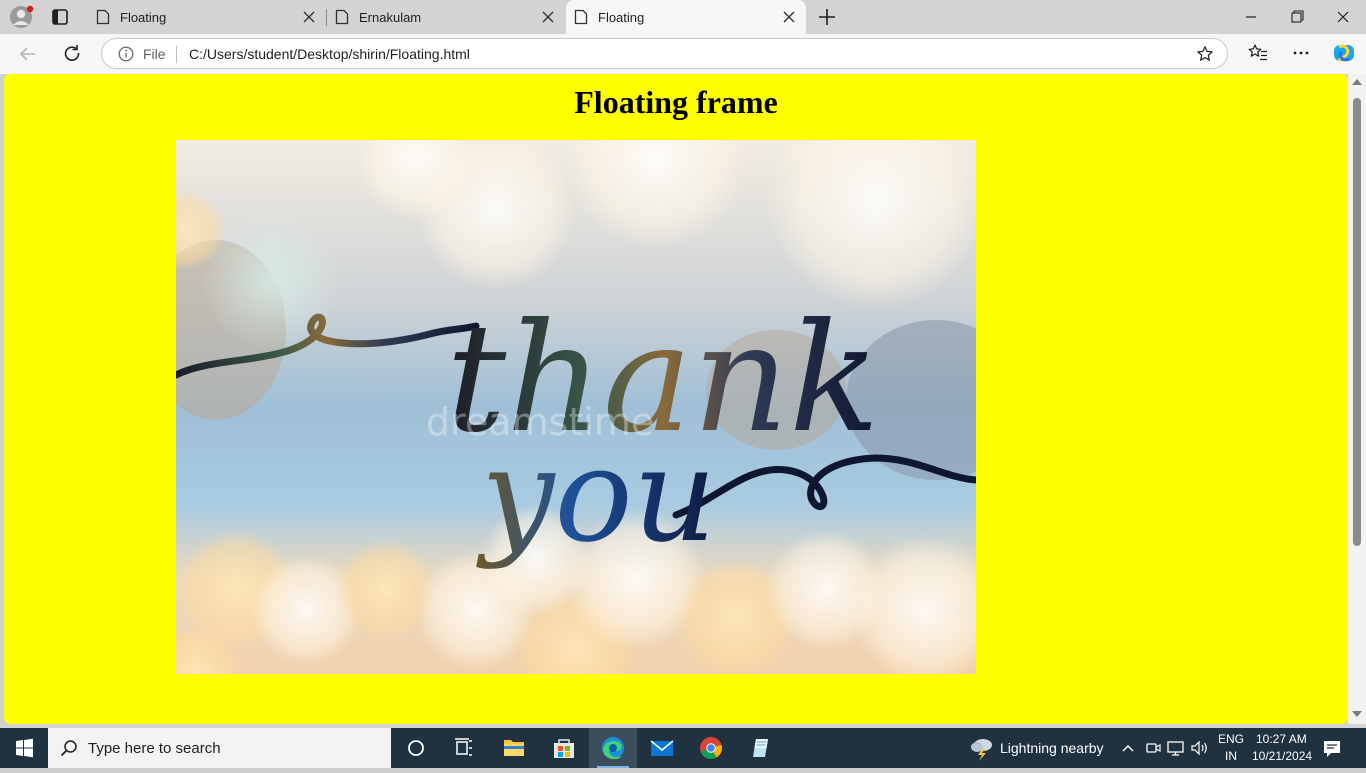 The height and width of the screenshot is (773, 1366). Describe the element at coordinates (1357, 714) in the screenshot. I see `scroll-down-arrow-icon` at that location.